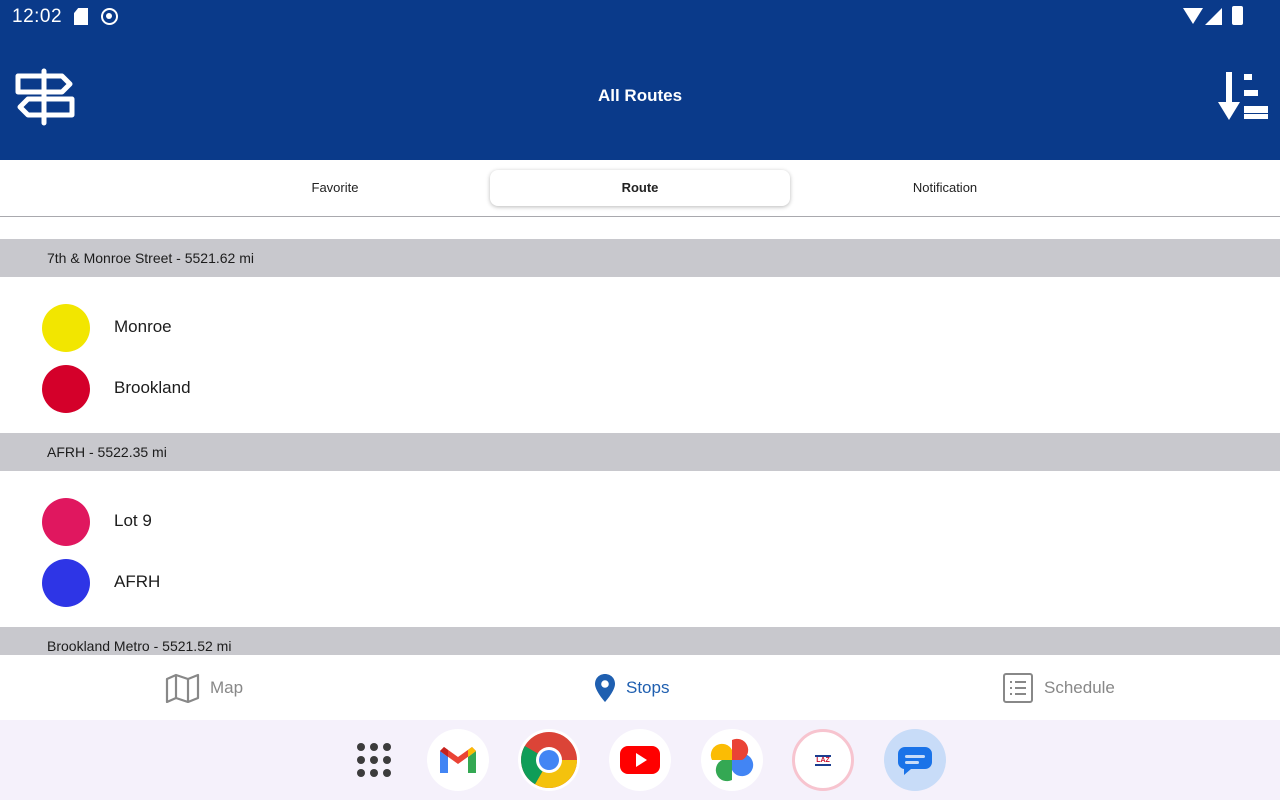 This screenshot has width=1280, height=800. Describe the element at coordinates (648, 687) in the screenshot. I see `nav-stops-label: Stops` at that location.